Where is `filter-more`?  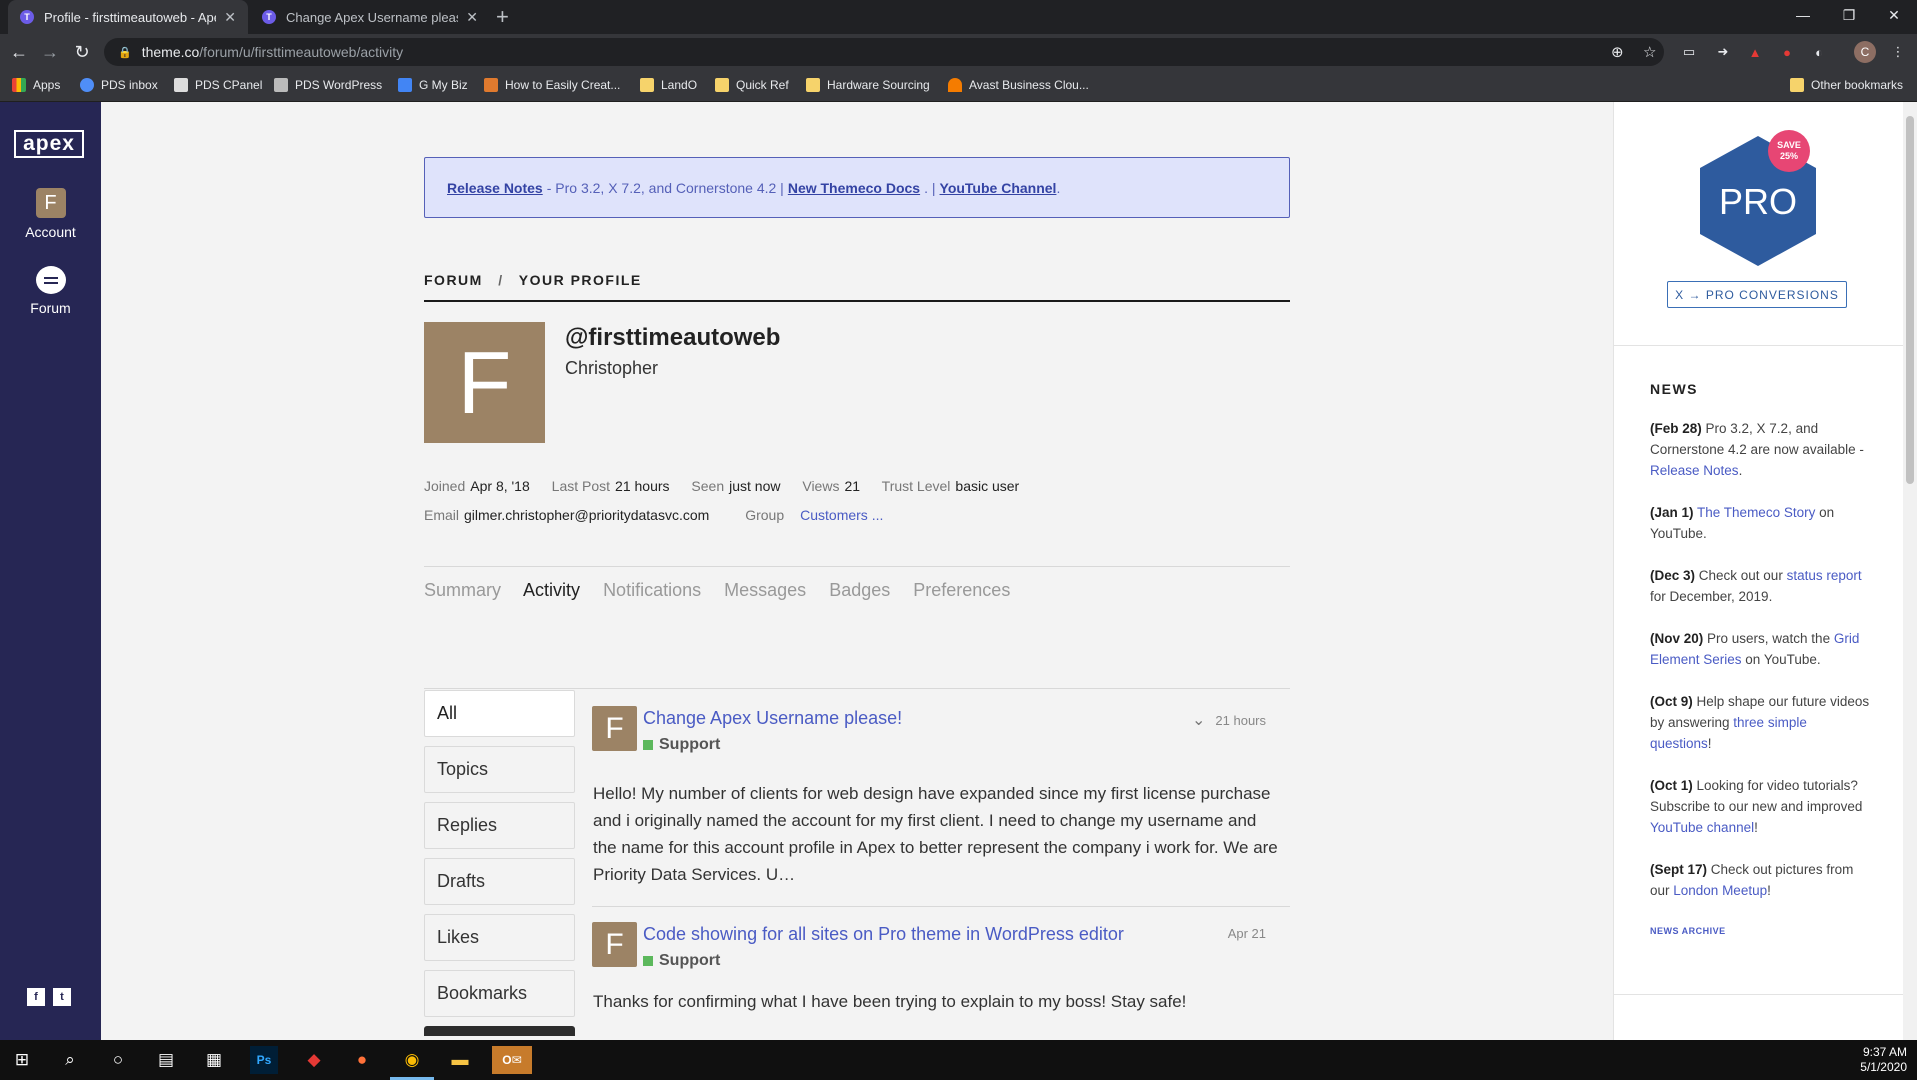 filter-more is located at coordinates (499, 1031).